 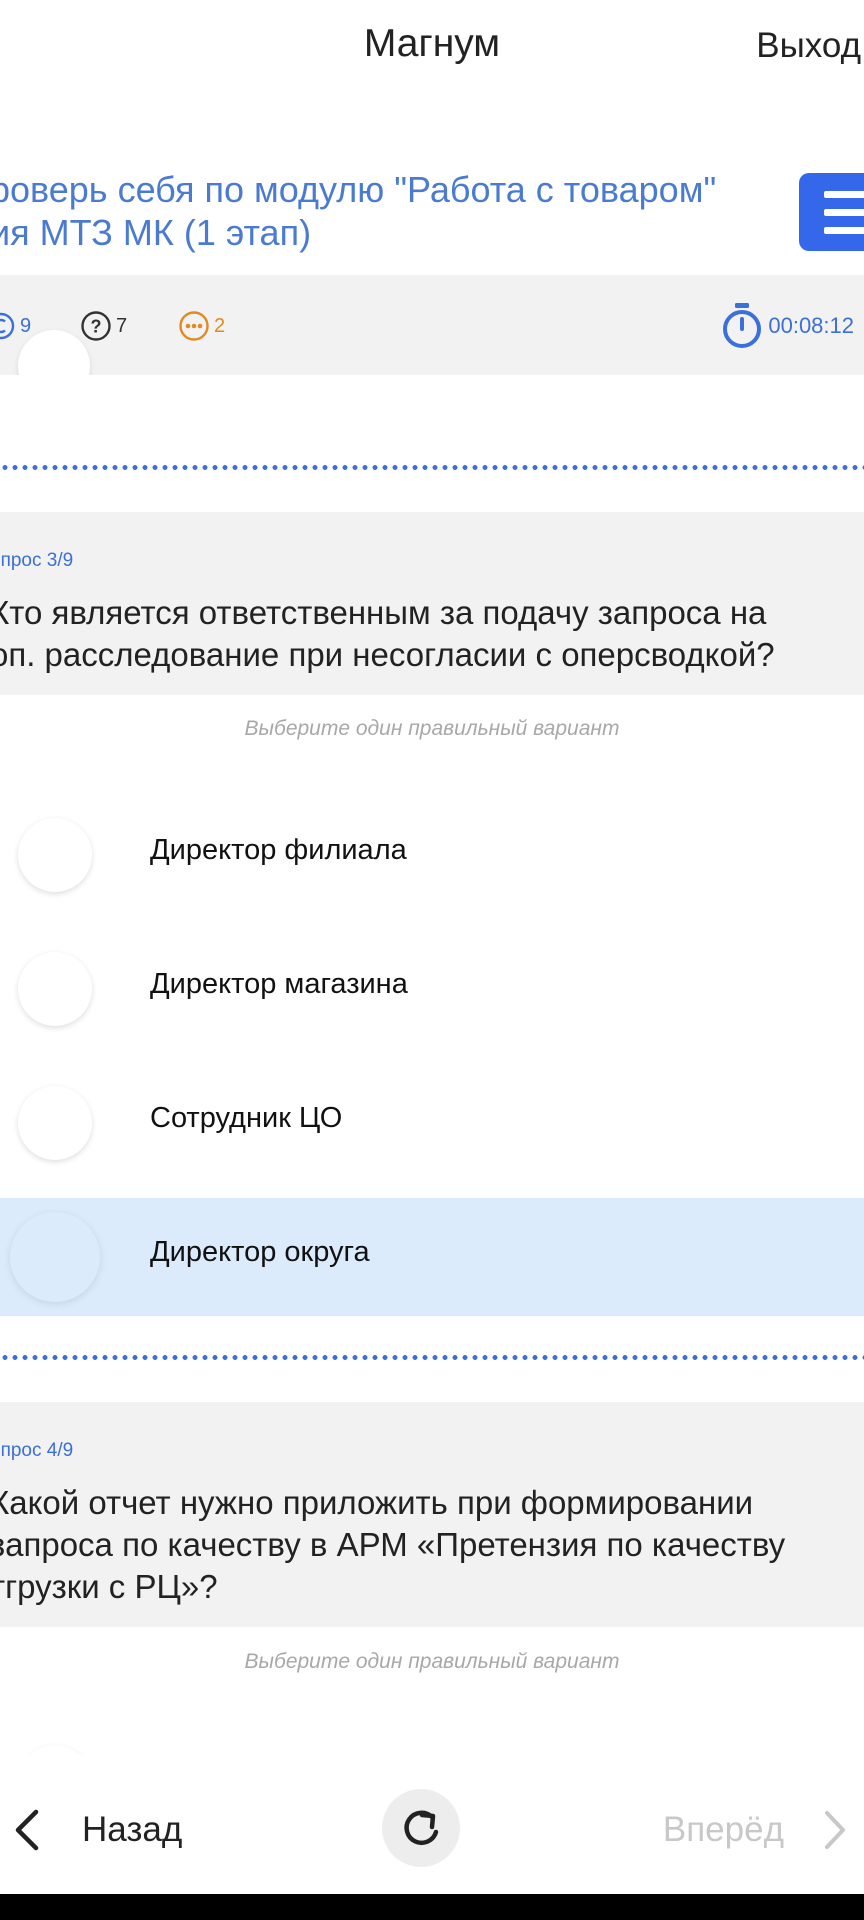 I want to click on answer-option: Директор филиала, so click(x=432, y=855).